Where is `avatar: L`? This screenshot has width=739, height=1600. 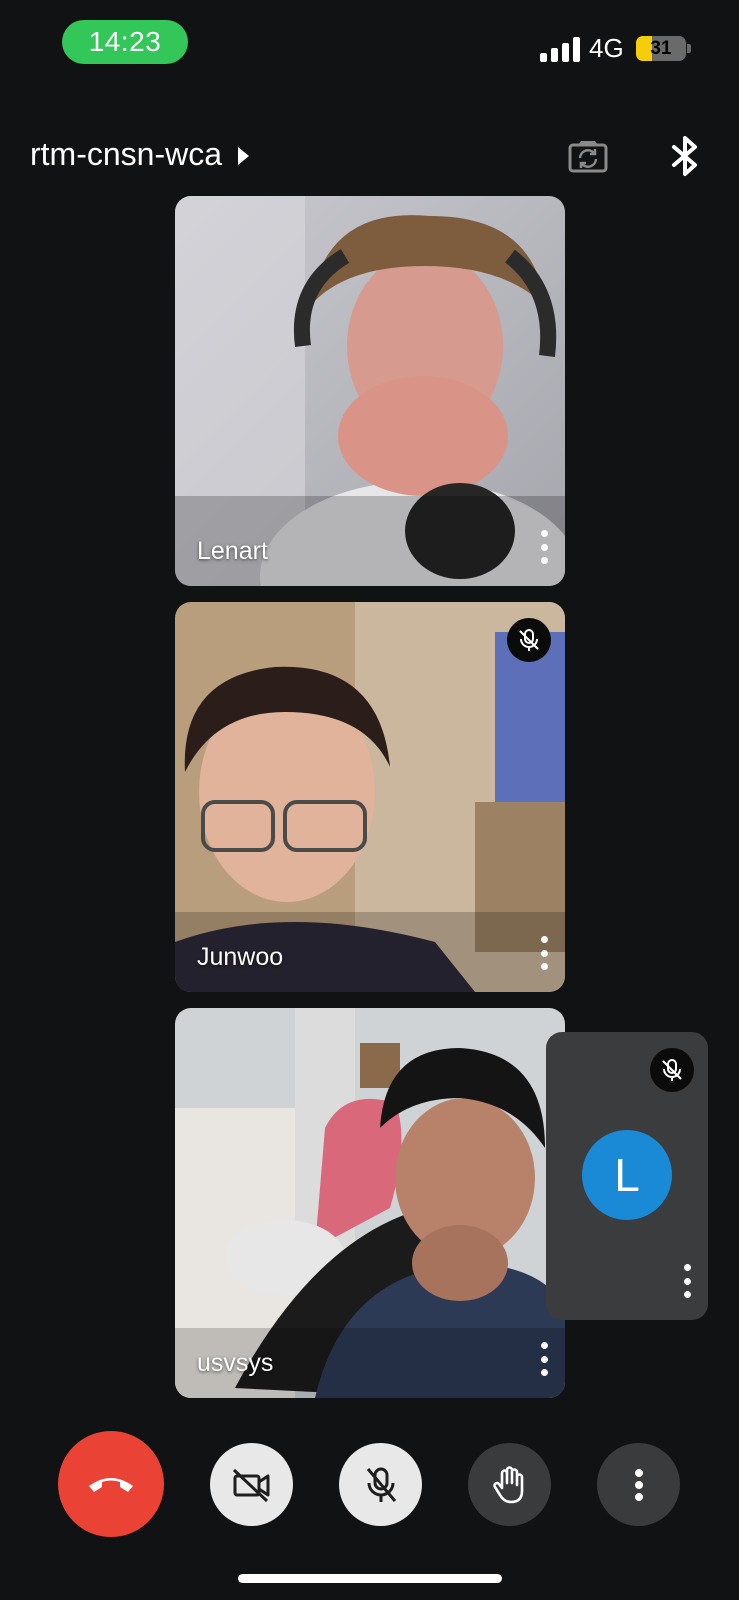 avatar: L is located at coordinates (627, 1175).